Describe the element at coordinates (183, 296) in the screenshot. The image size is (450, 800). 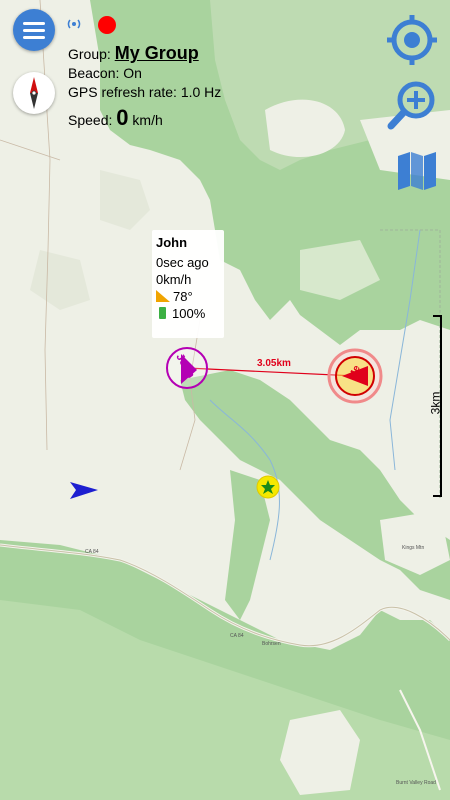
I see `member-heading: 78°` at that location.